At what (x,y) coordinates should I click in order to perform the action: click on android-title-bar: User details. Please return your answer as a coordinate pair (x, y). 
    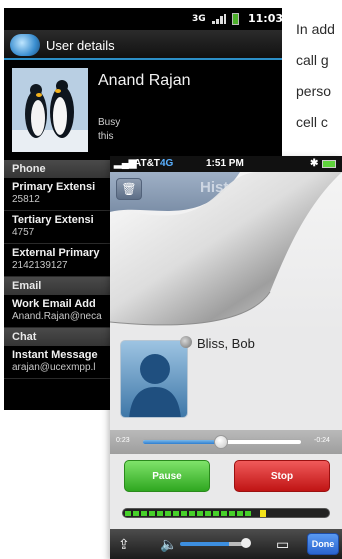
    Looking at the image, I should click on (143, 45).